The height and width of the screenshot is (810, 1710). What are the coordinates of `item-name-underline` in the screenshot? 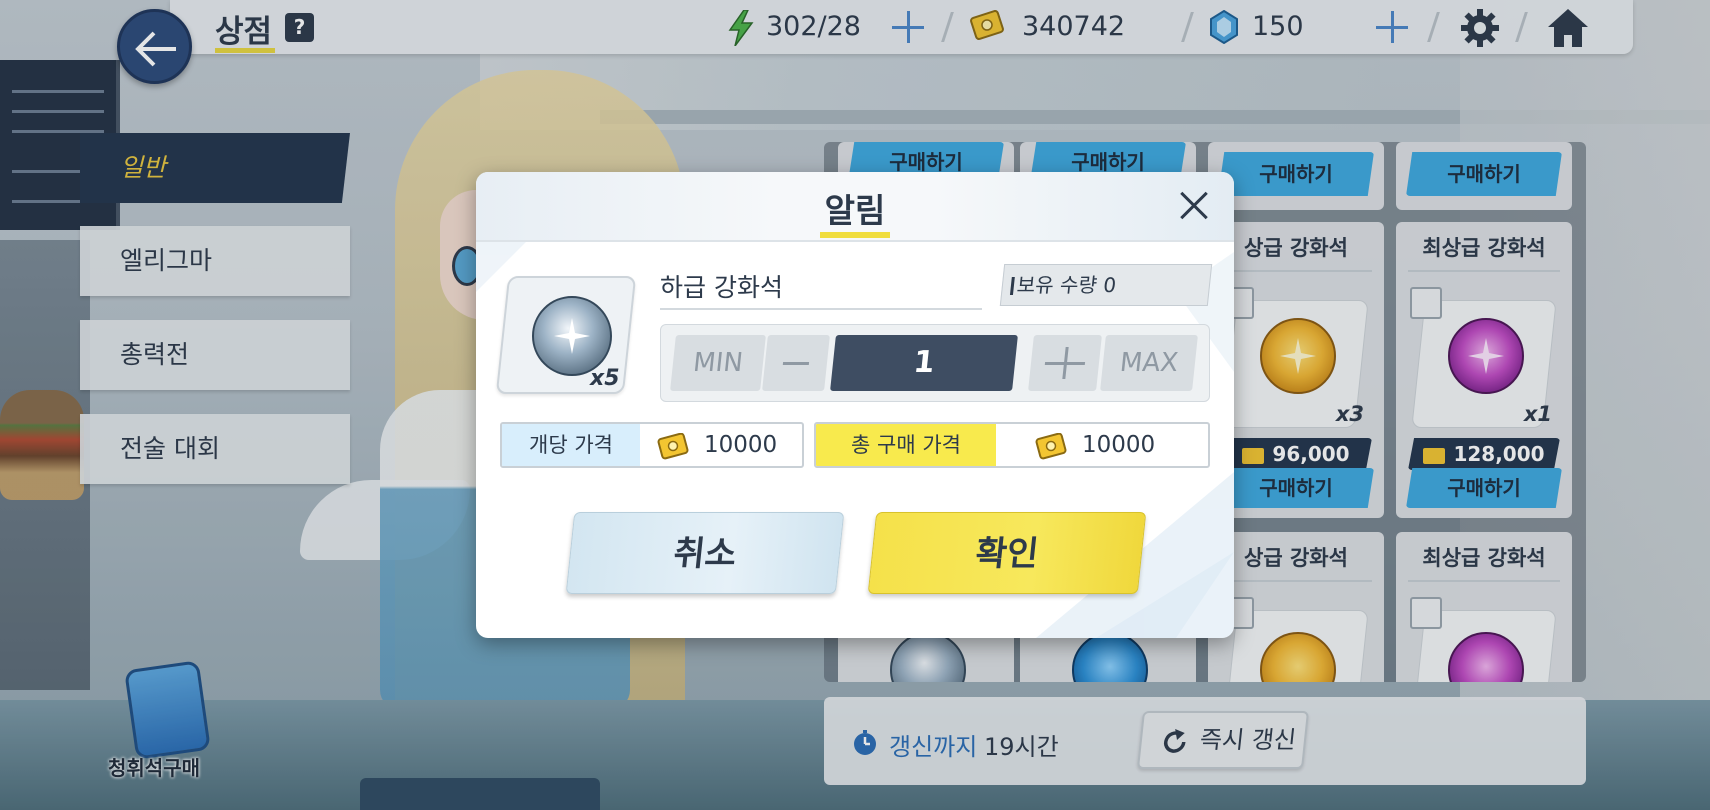 It's located at (821, 309).